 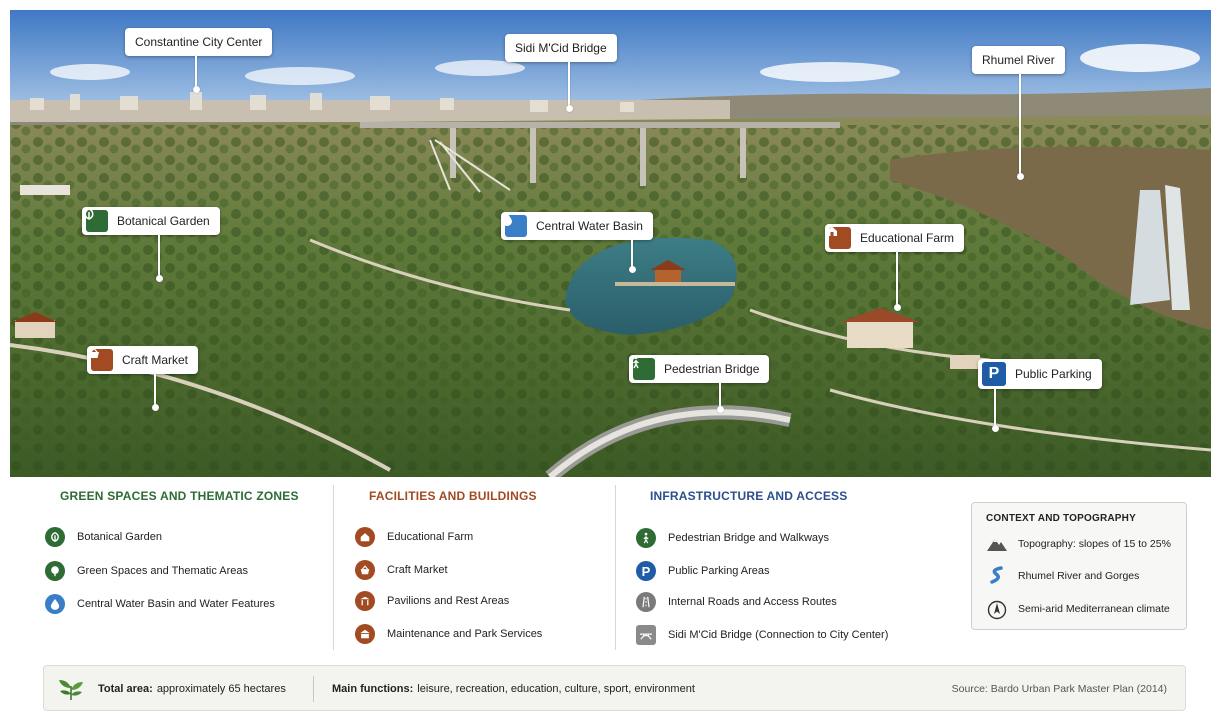 What do you see at coordinates (373, 689) in the screenshot?
I see `main-functions-label: Main functions:` at bounding box center [373, 689].